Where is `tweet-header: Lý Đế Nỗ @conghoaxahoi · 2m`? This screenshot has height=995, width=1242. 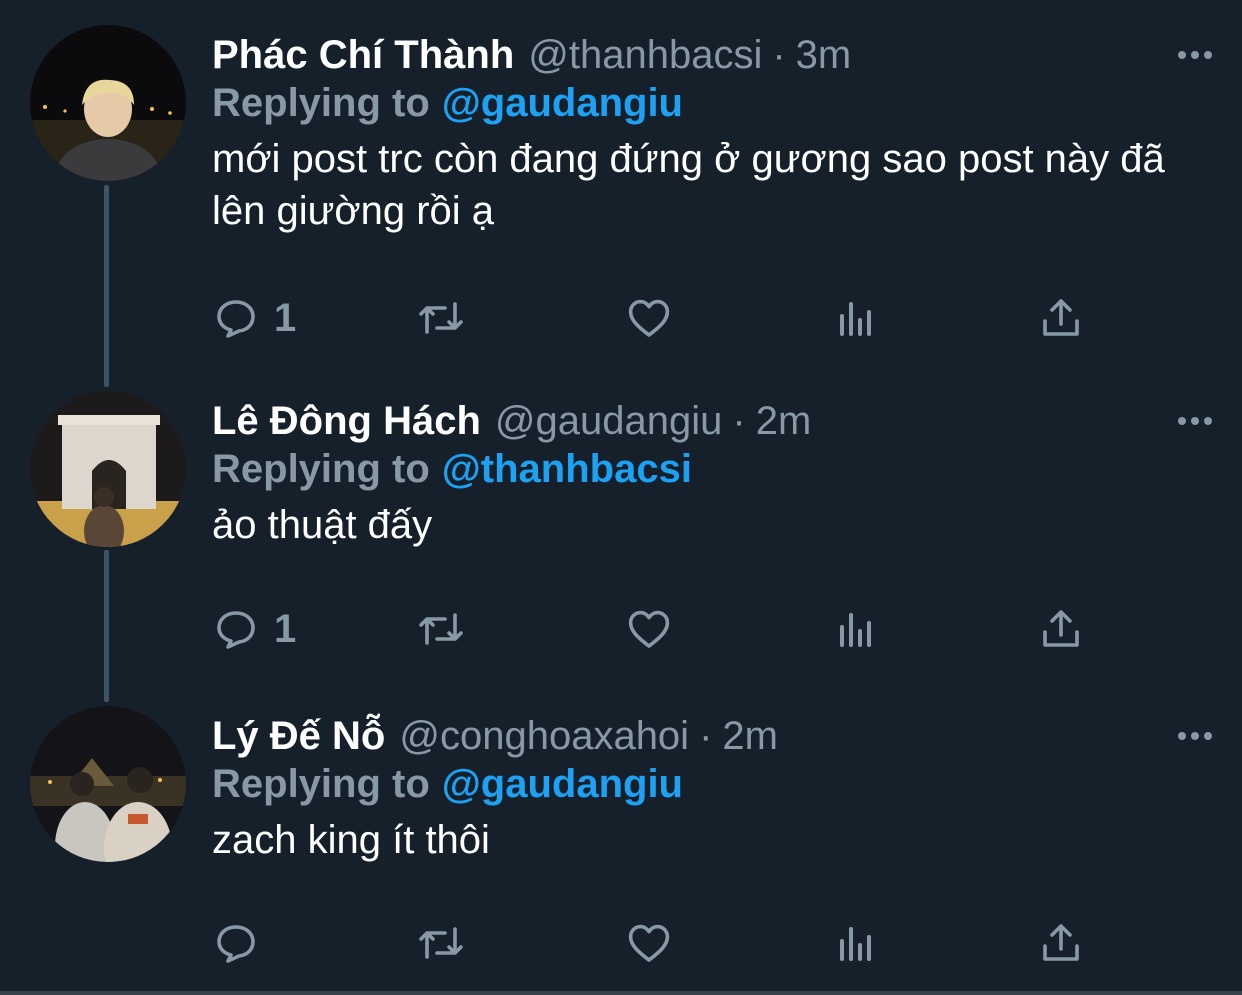
tweet-header: Lý Đế Nỗ @conghoaxahoi · 2m is located at coordinates (495, 736).